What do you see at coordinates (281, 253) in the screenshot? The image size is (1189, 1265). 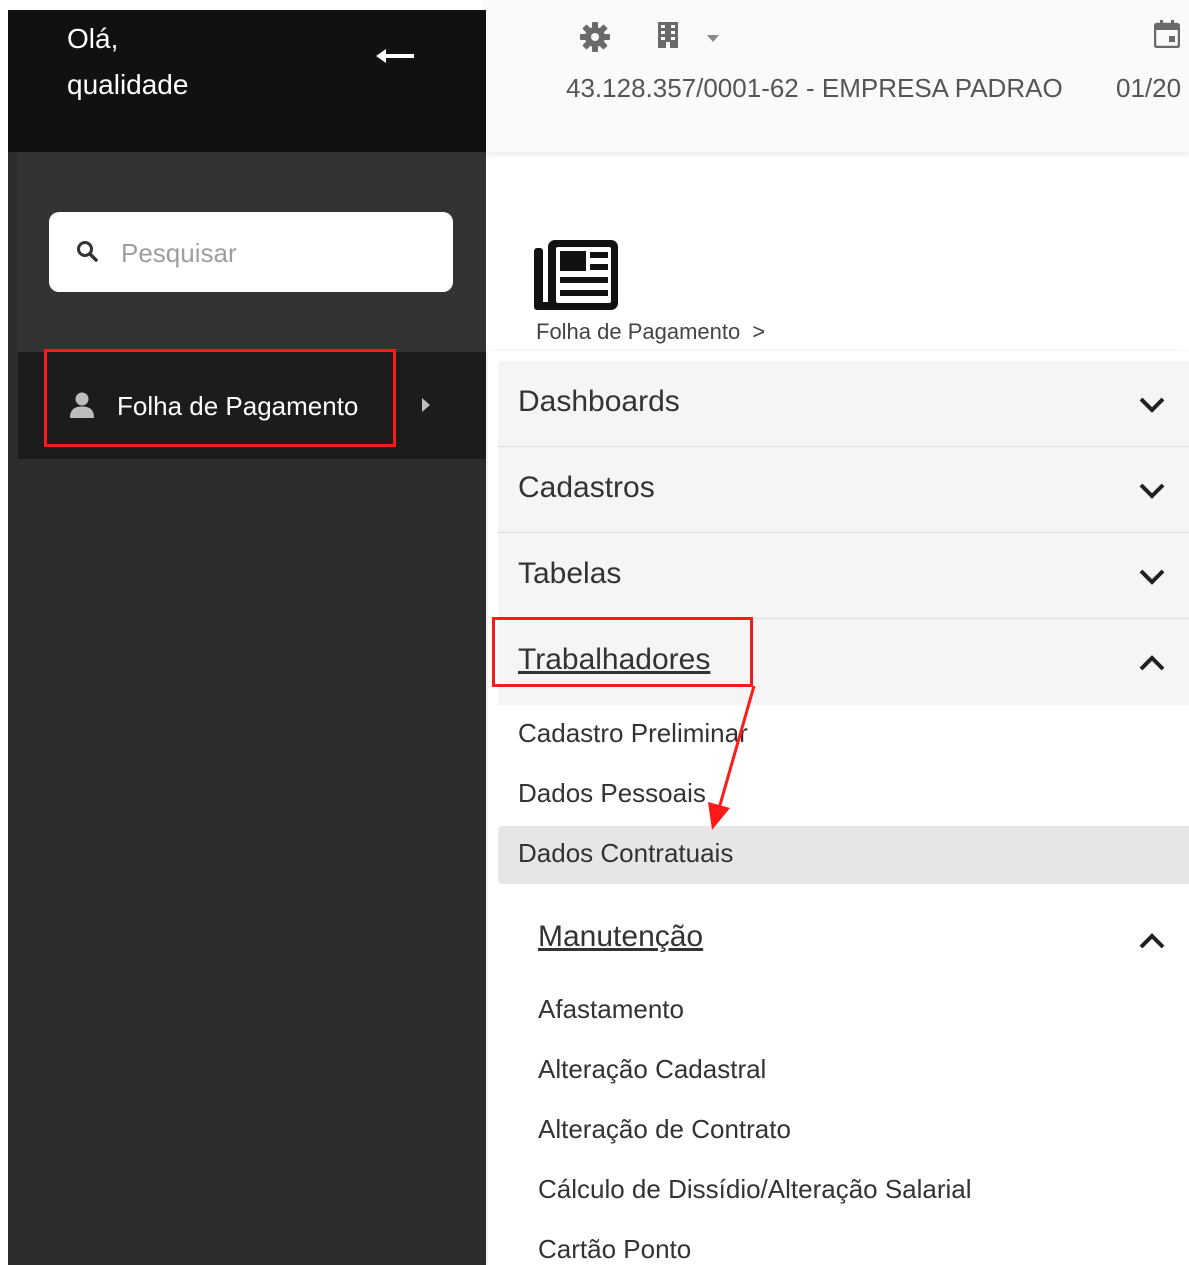 I see `search-input` at bounding box center [281, 253].